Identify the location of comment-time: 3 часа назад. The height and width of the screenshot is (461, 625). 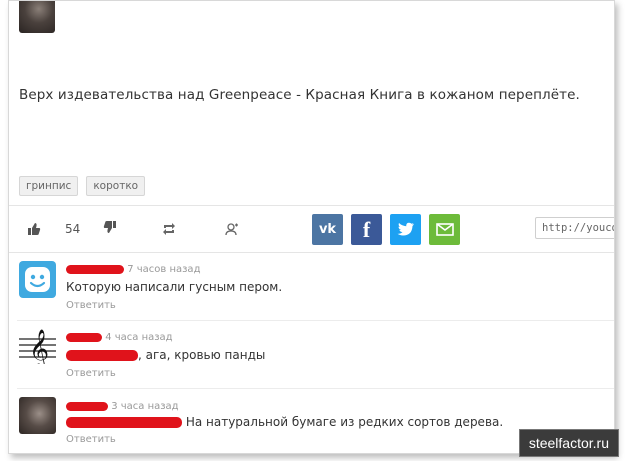
(145, 406).